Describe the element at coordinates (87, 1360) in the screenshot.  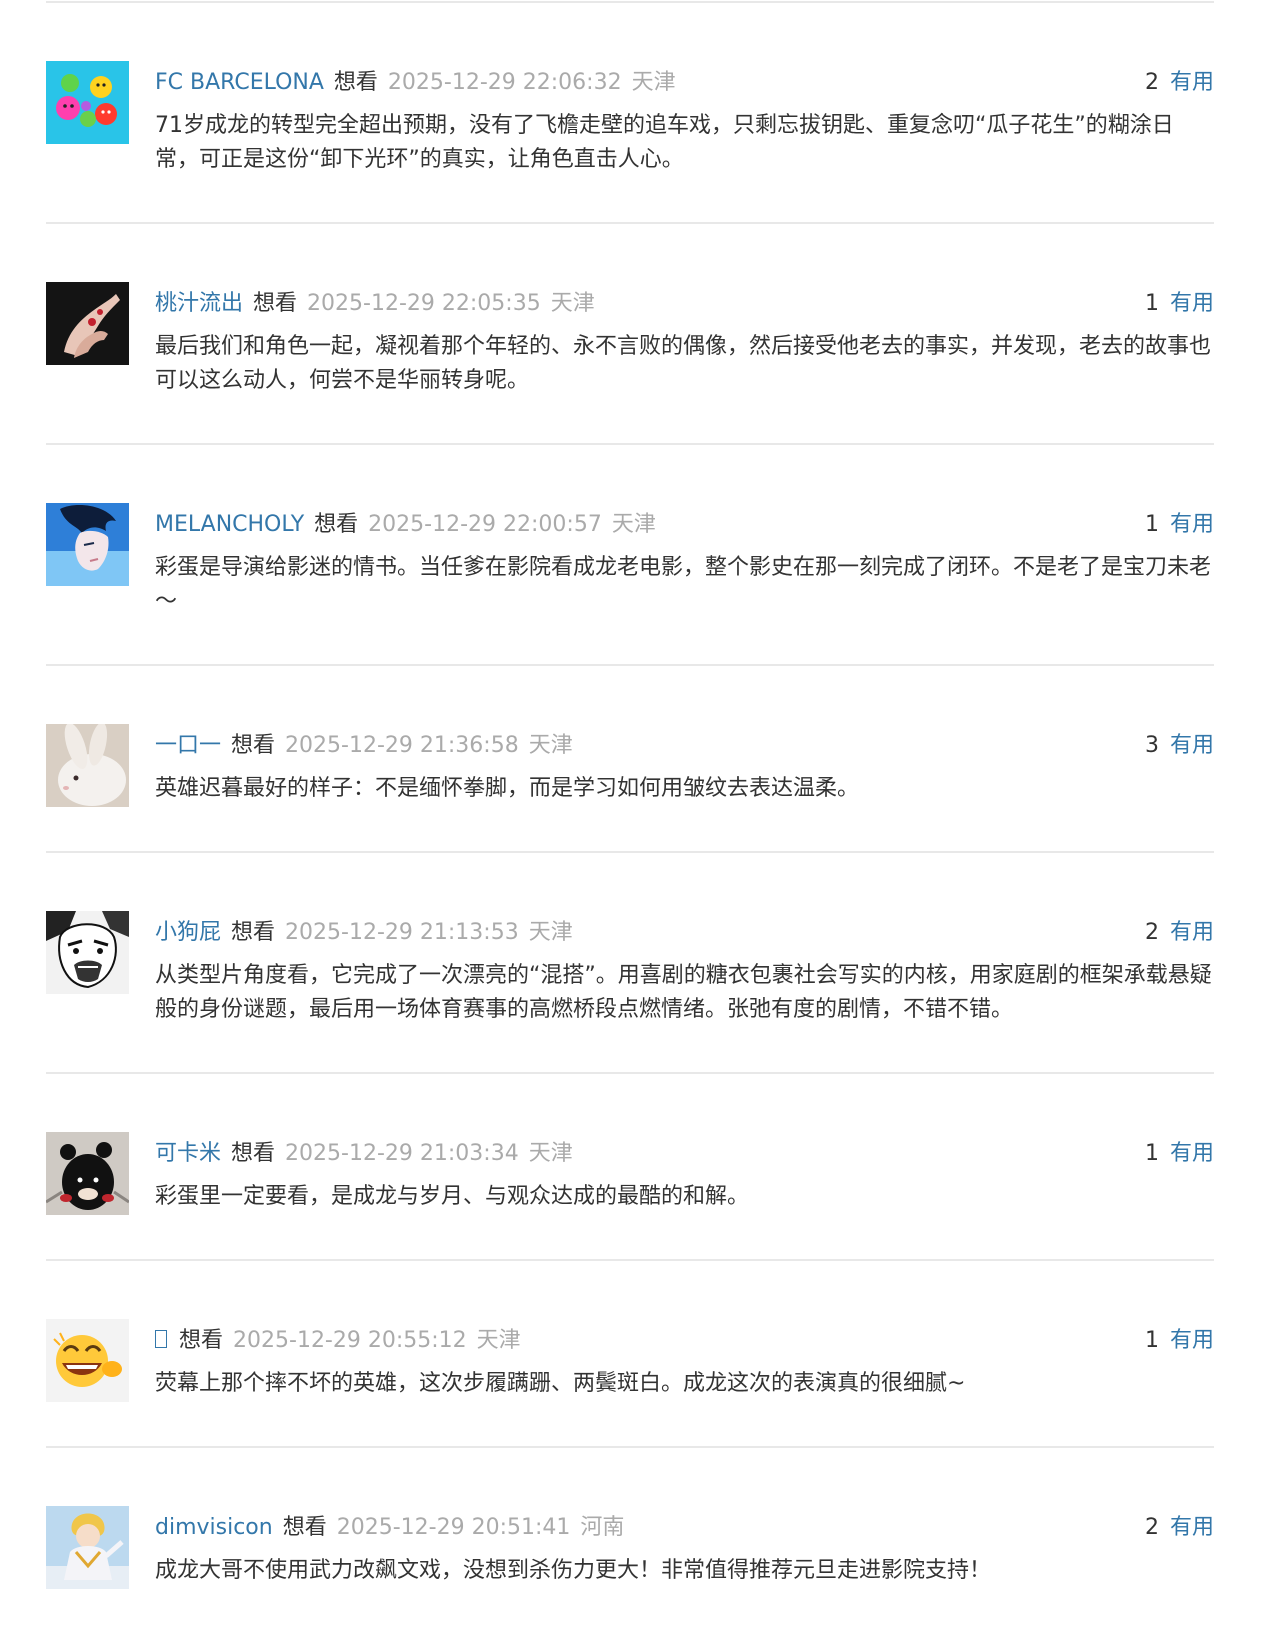
I see `laughing-emoji-avatar` at that location.